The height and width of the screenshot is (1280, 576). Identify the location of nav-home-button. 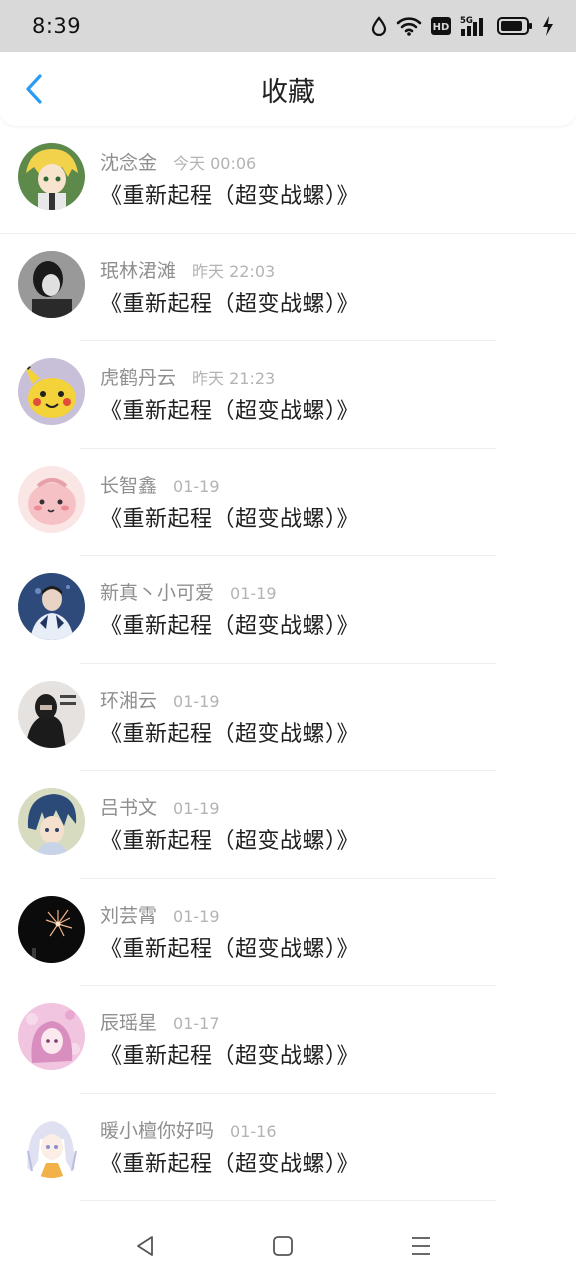
(283, 1246).